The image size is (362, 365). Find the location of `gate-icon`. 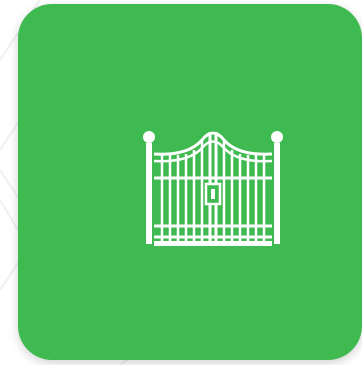

gate-icon is located at coordinates (213, 188).